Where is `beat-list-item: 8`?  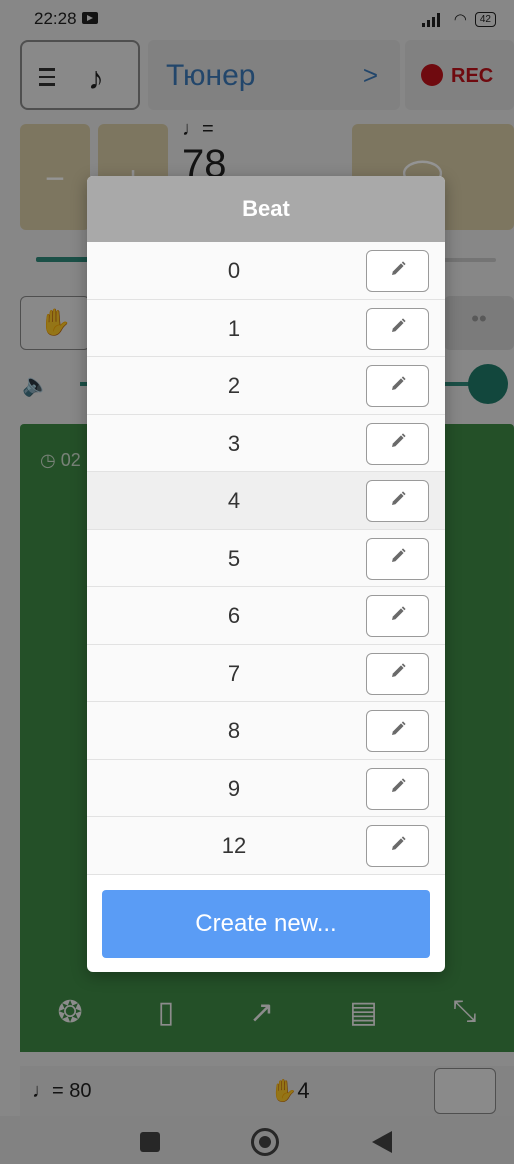
beat-list-item: 8 is located at coordinates (266, 731).